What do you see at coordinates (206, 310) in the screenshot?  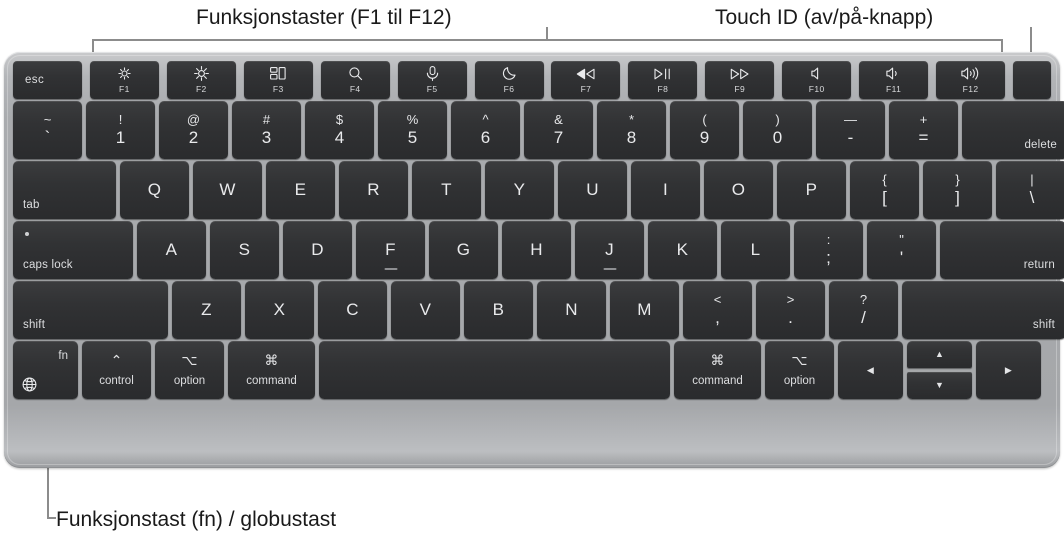 I see `key-z: Z` at bounding box center [206, 310].